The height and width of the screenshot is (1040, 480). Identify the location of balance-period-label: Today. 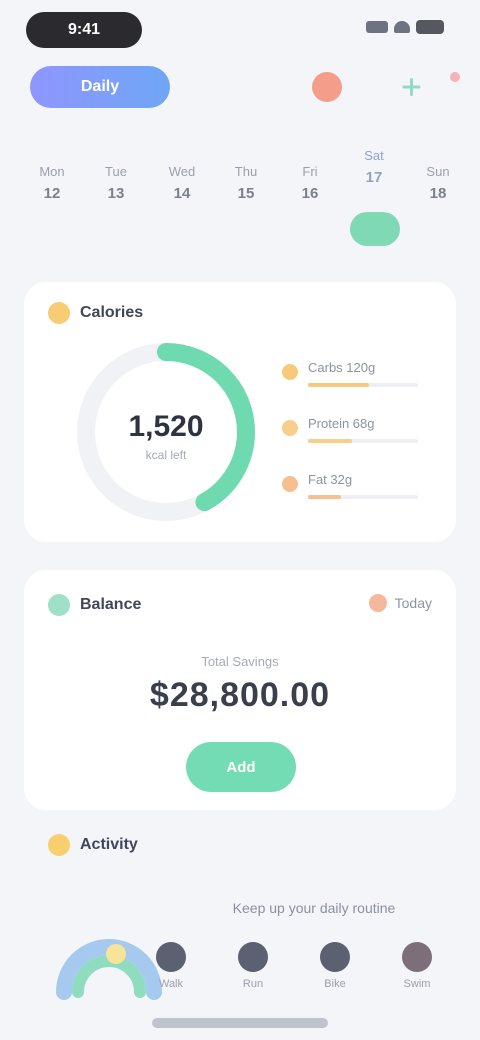
(413, 603).